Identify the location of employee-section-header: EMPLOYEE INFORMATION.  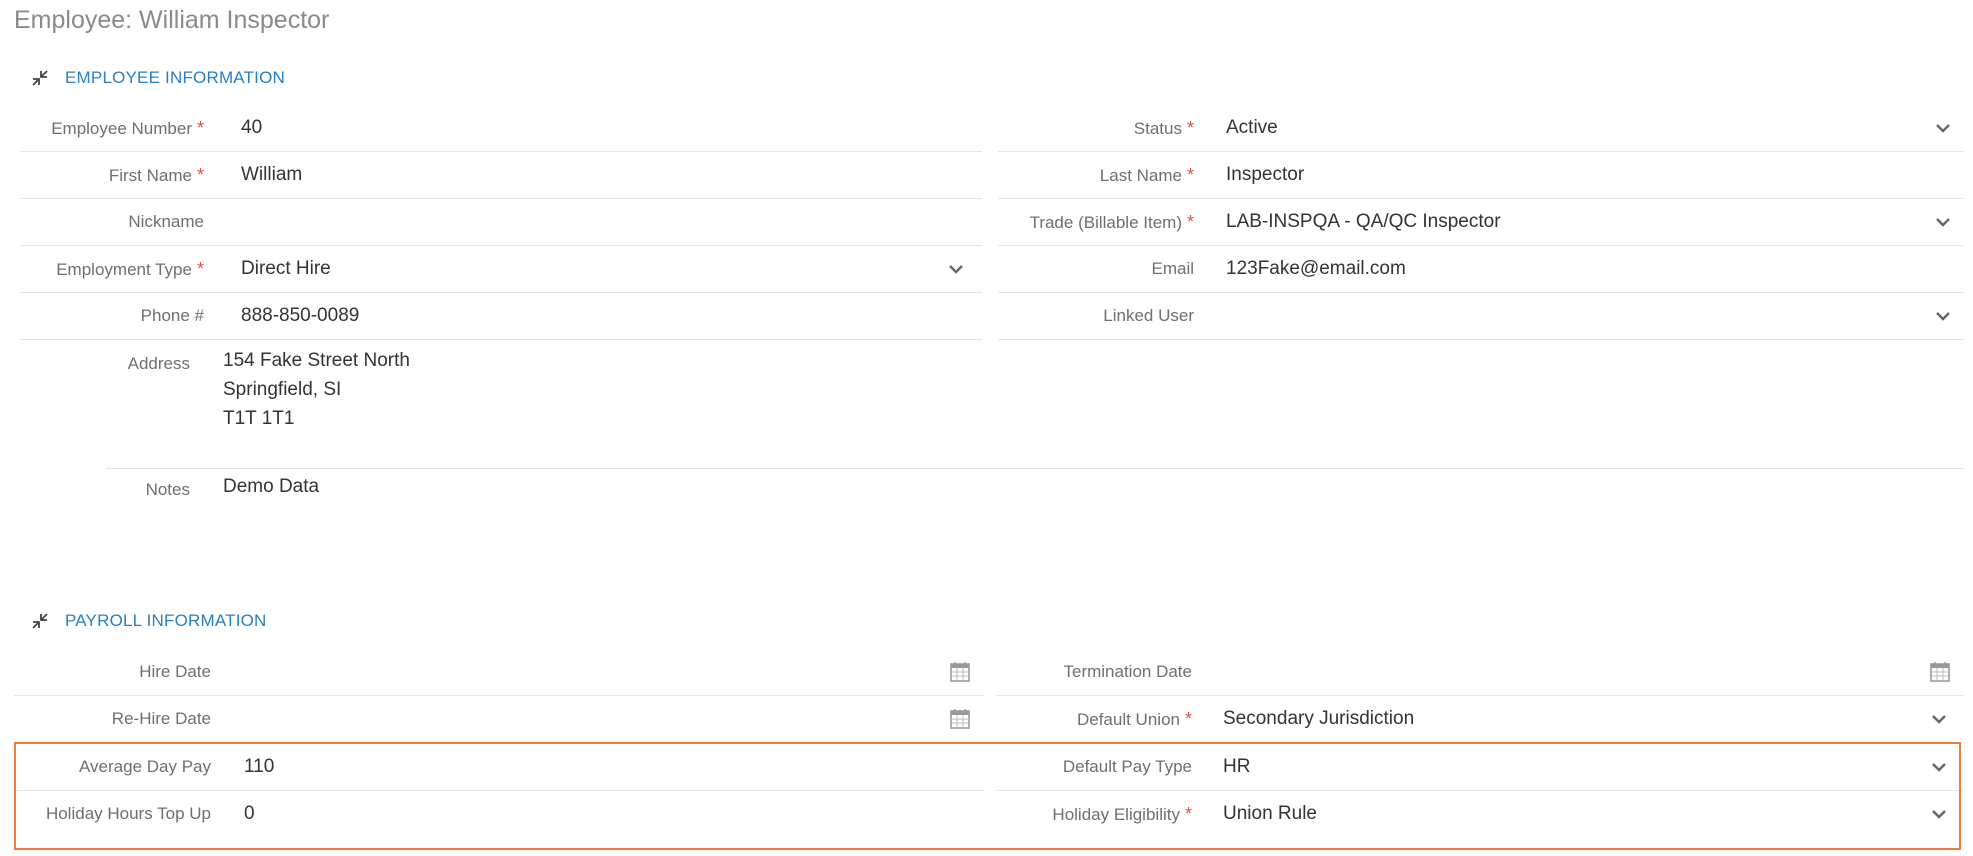
(157, 78).